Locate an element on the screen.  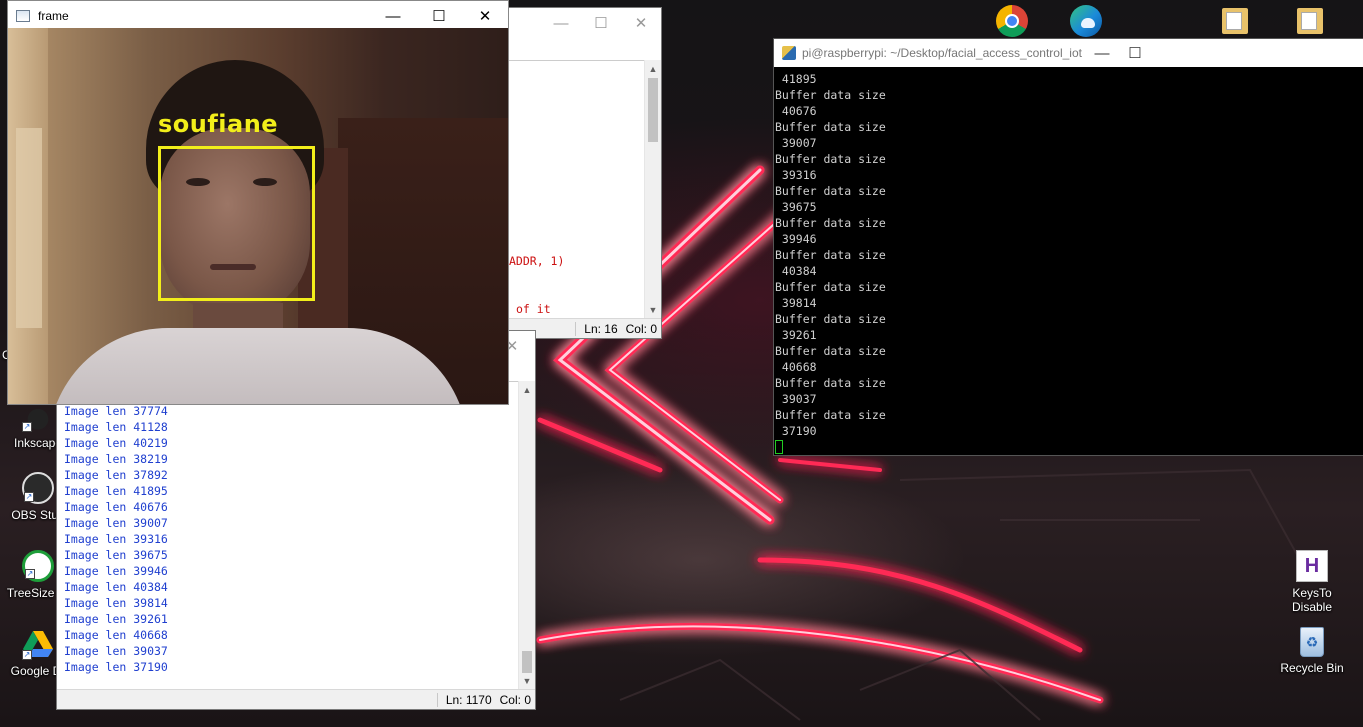
editor-top-text-area: ADDR, 1) of it is located at coordinates (565, 189).